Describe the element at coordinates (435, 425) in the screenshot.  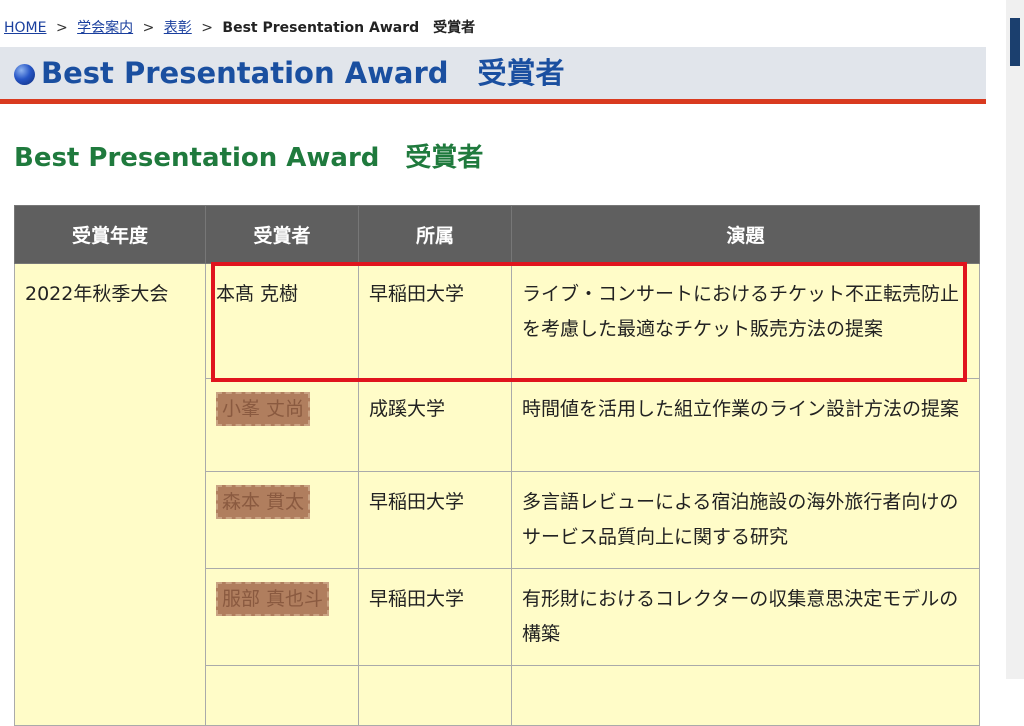
I see `affiliation-cell: 成蹊大学` at that location.